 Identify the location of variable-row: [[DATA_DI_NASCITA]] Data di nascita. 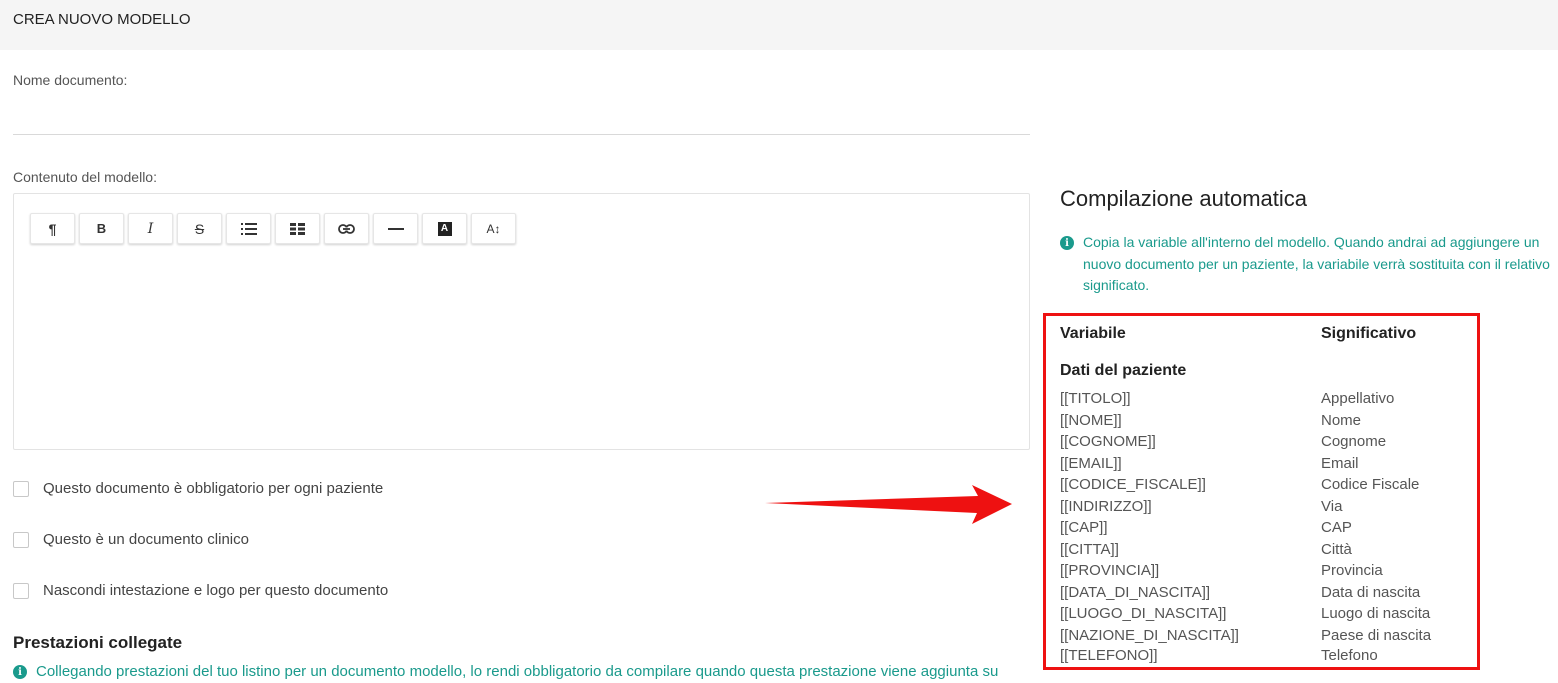
(1265, 594).